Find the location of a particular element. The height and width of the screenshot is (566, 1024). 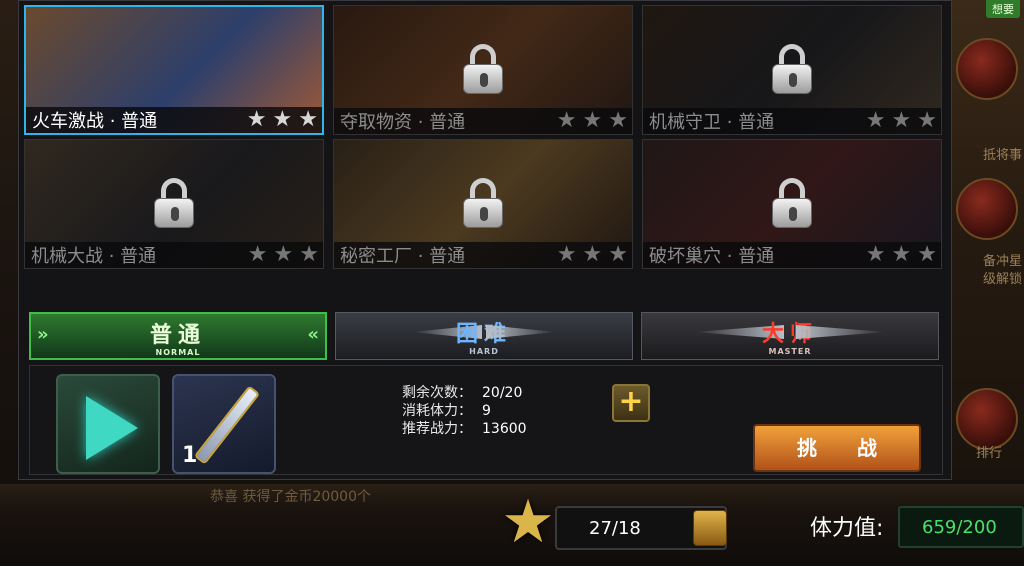

tab-hard: 困难 HARD is located at coordinates (484, 336).